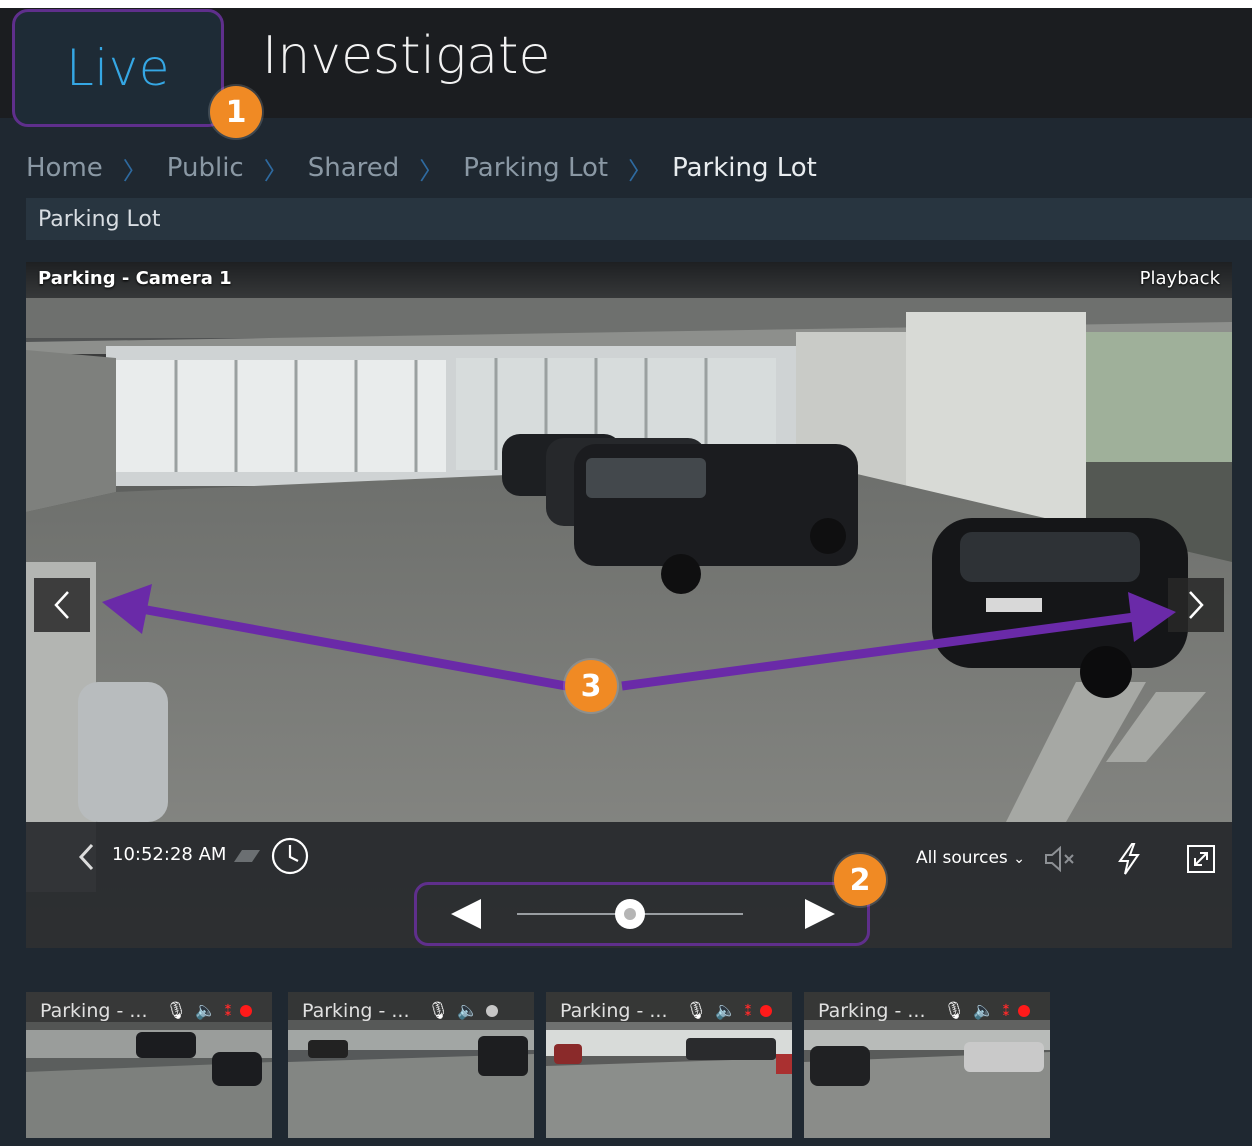  Describe the element at coordinates (1129, 861) in the screenshot. I see `lightning-icon` at that location.